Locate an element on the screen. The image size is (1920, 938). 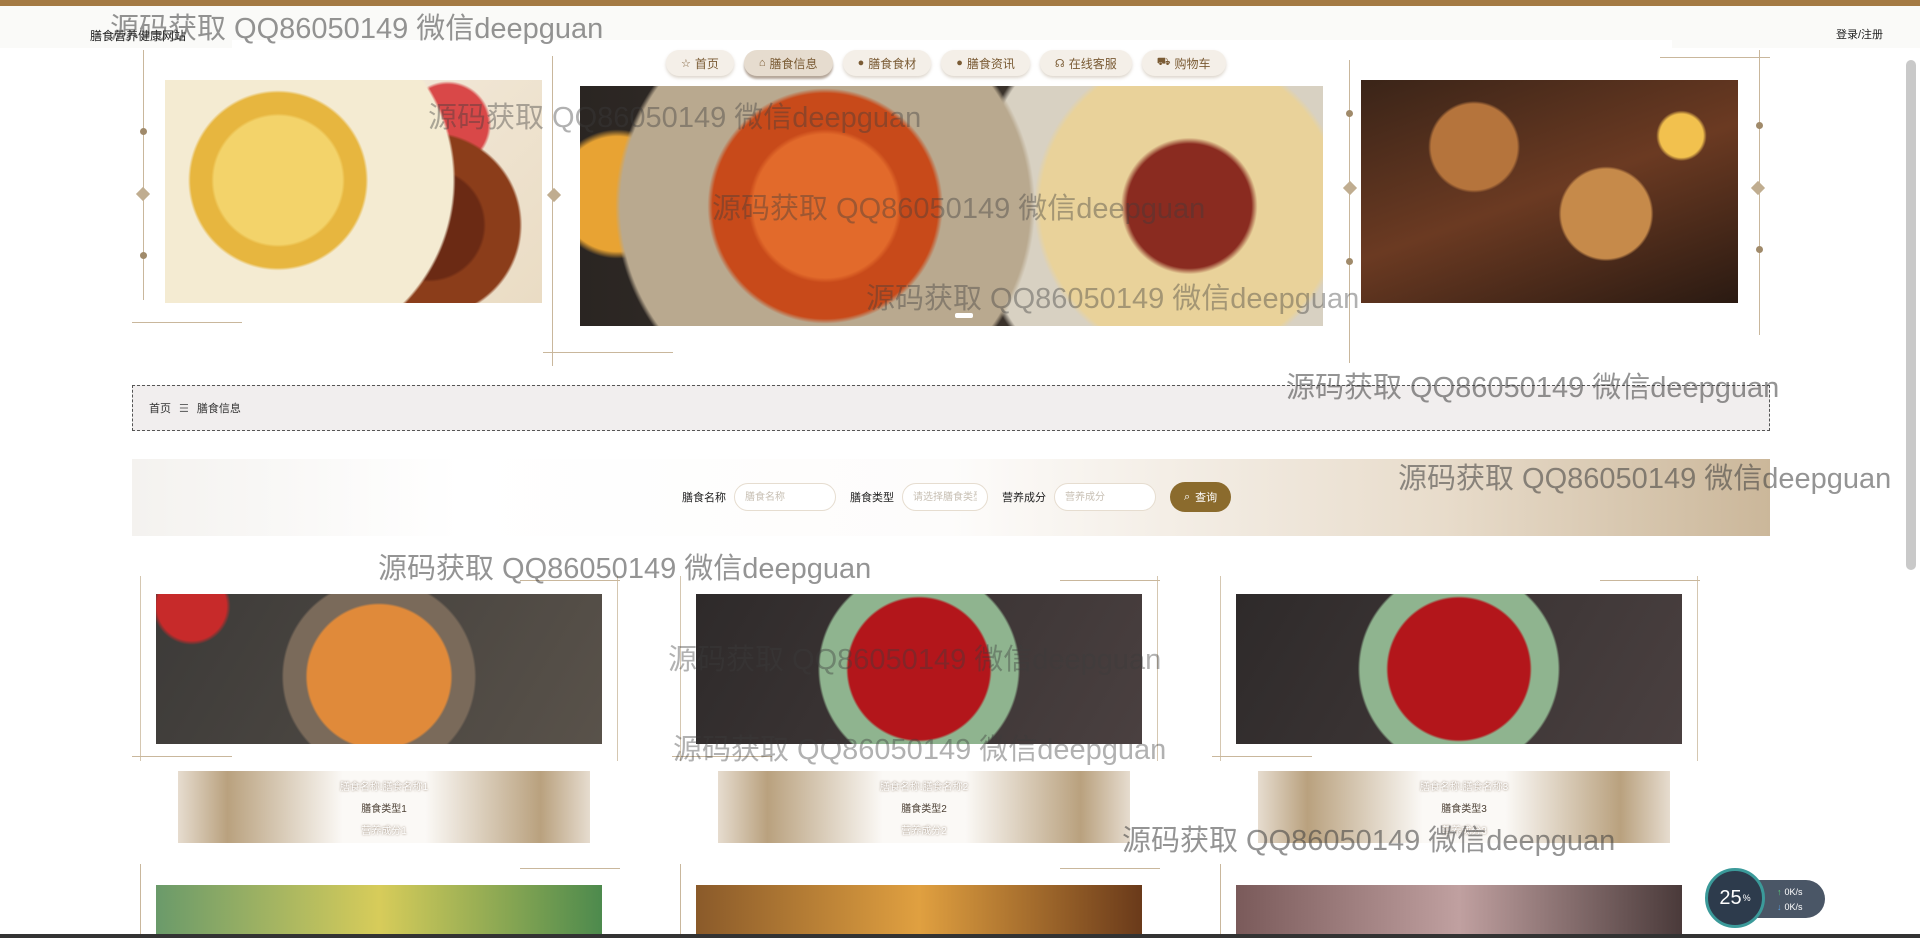
breadcrumb: 首页 ☰ 膳食信息 is located at coordinates (951, 408).